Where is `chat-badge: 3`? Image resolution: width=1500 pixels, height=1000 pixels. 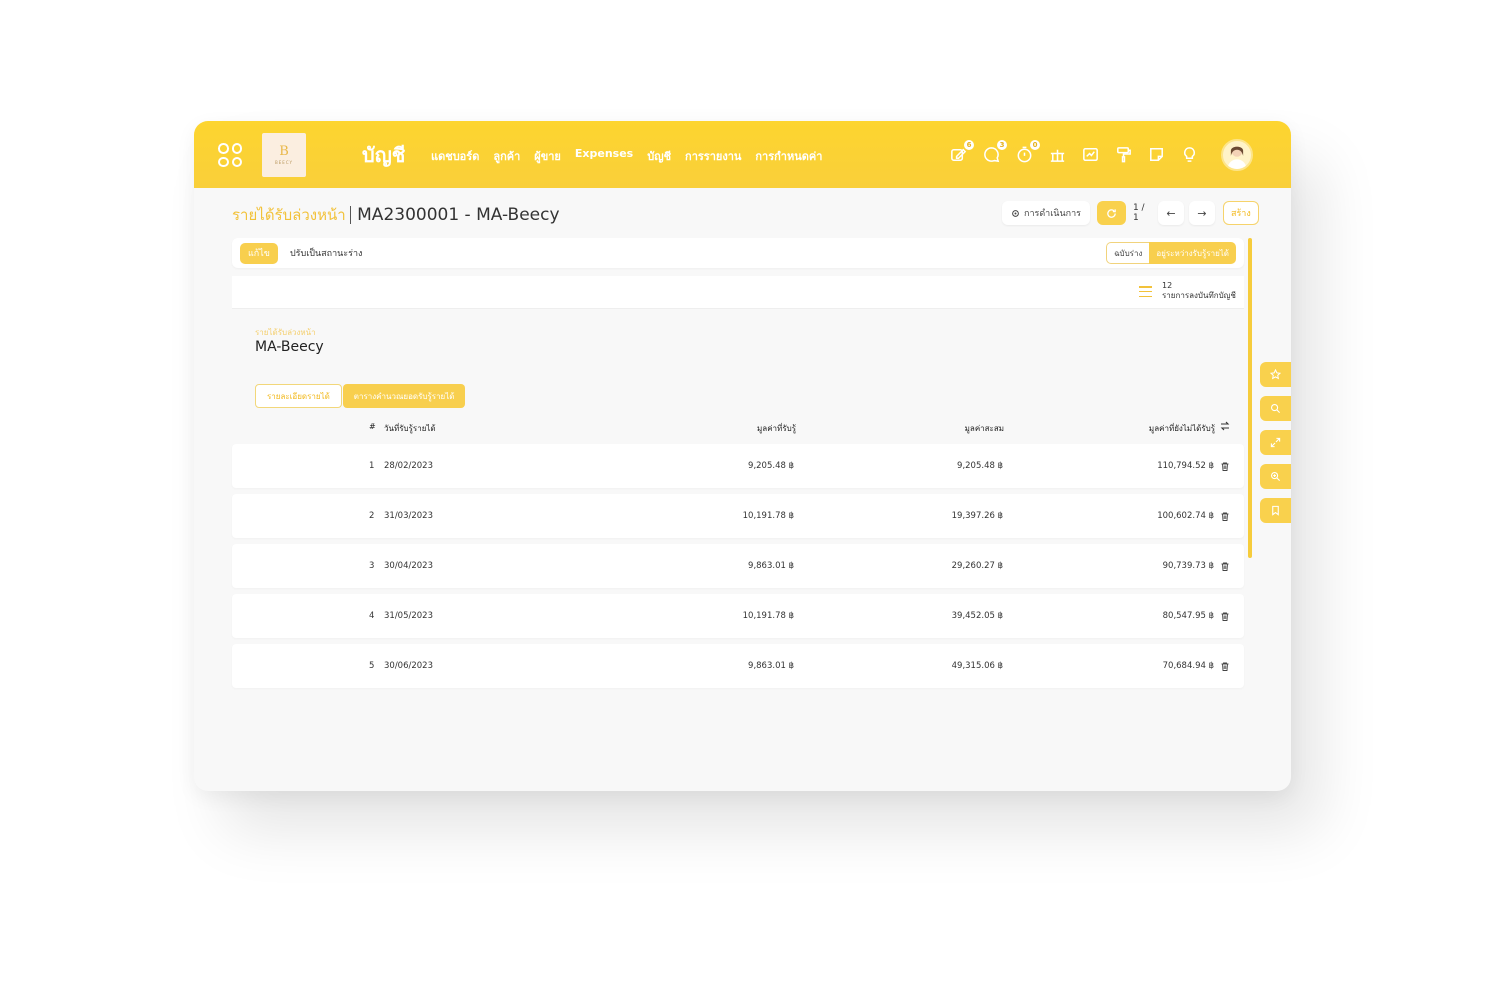 chat-badge: 3 is located at coordinates (1002, 145).